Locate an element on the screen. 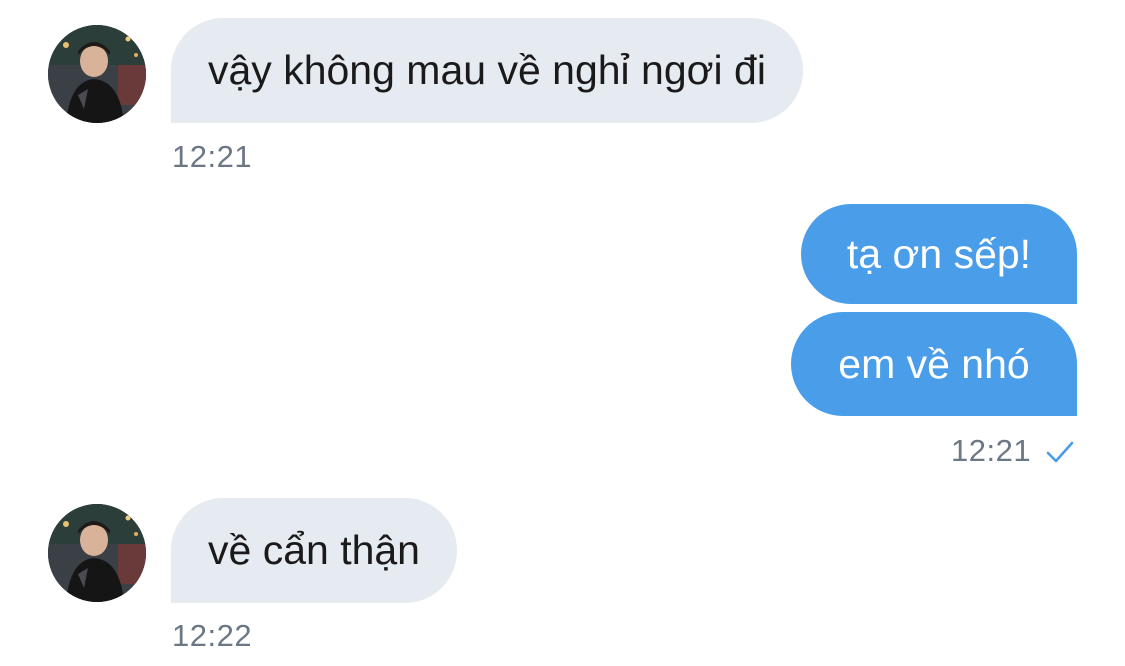  message-text: về cẩn thận is located at coordinates (314, 550).